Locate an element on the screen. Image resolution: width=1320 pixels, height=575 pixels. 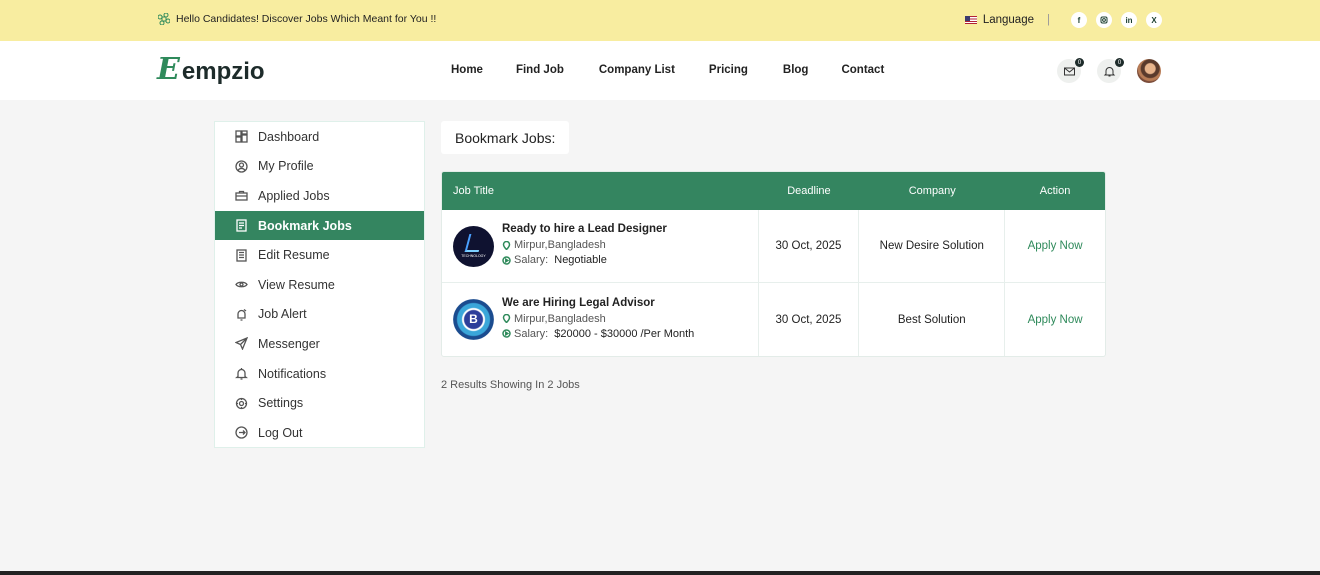
sidebar-item-dashboard: Dashboard is located at coordinates (319, 137).